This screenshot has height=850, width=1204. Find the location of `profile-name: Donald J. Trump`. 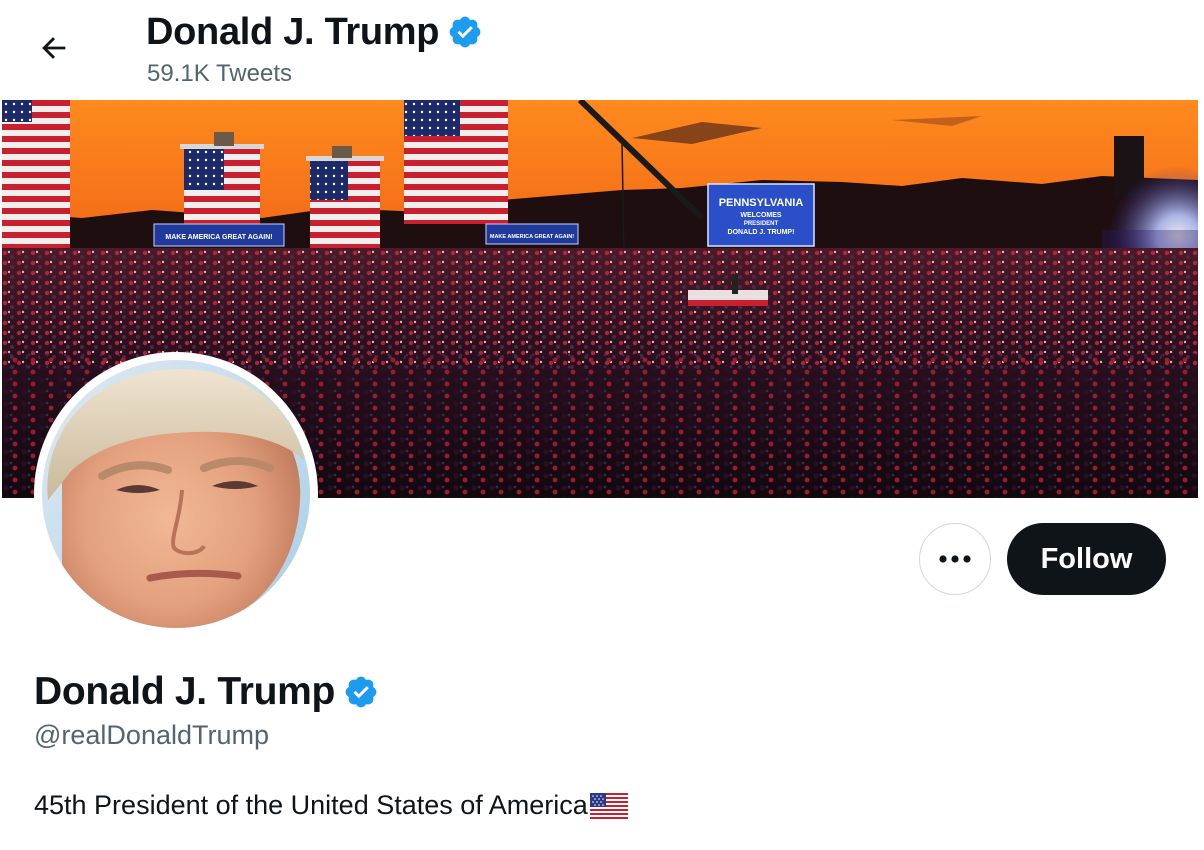

profile-name: Donald J. Trump is located at coordinates (185, 691).